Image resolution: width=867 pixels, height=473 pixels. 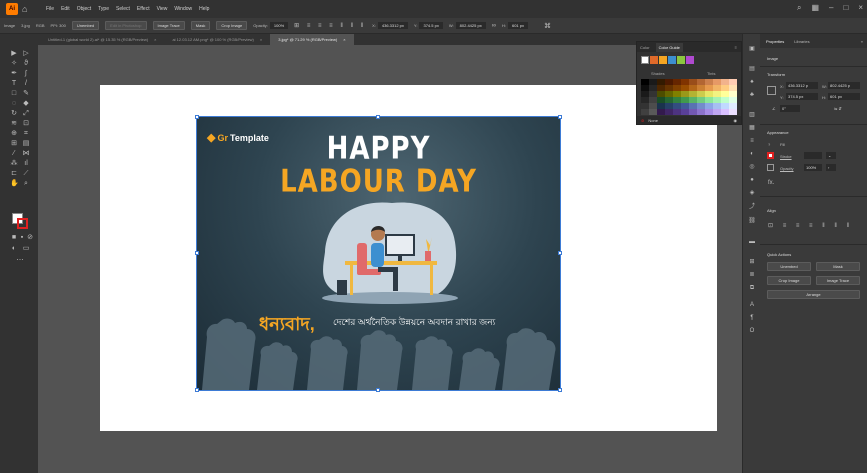 What do you see at coordinates (813, 294) in the screenshot?
I see `arrange-button: Arrange` at bounding box center [813, 294].